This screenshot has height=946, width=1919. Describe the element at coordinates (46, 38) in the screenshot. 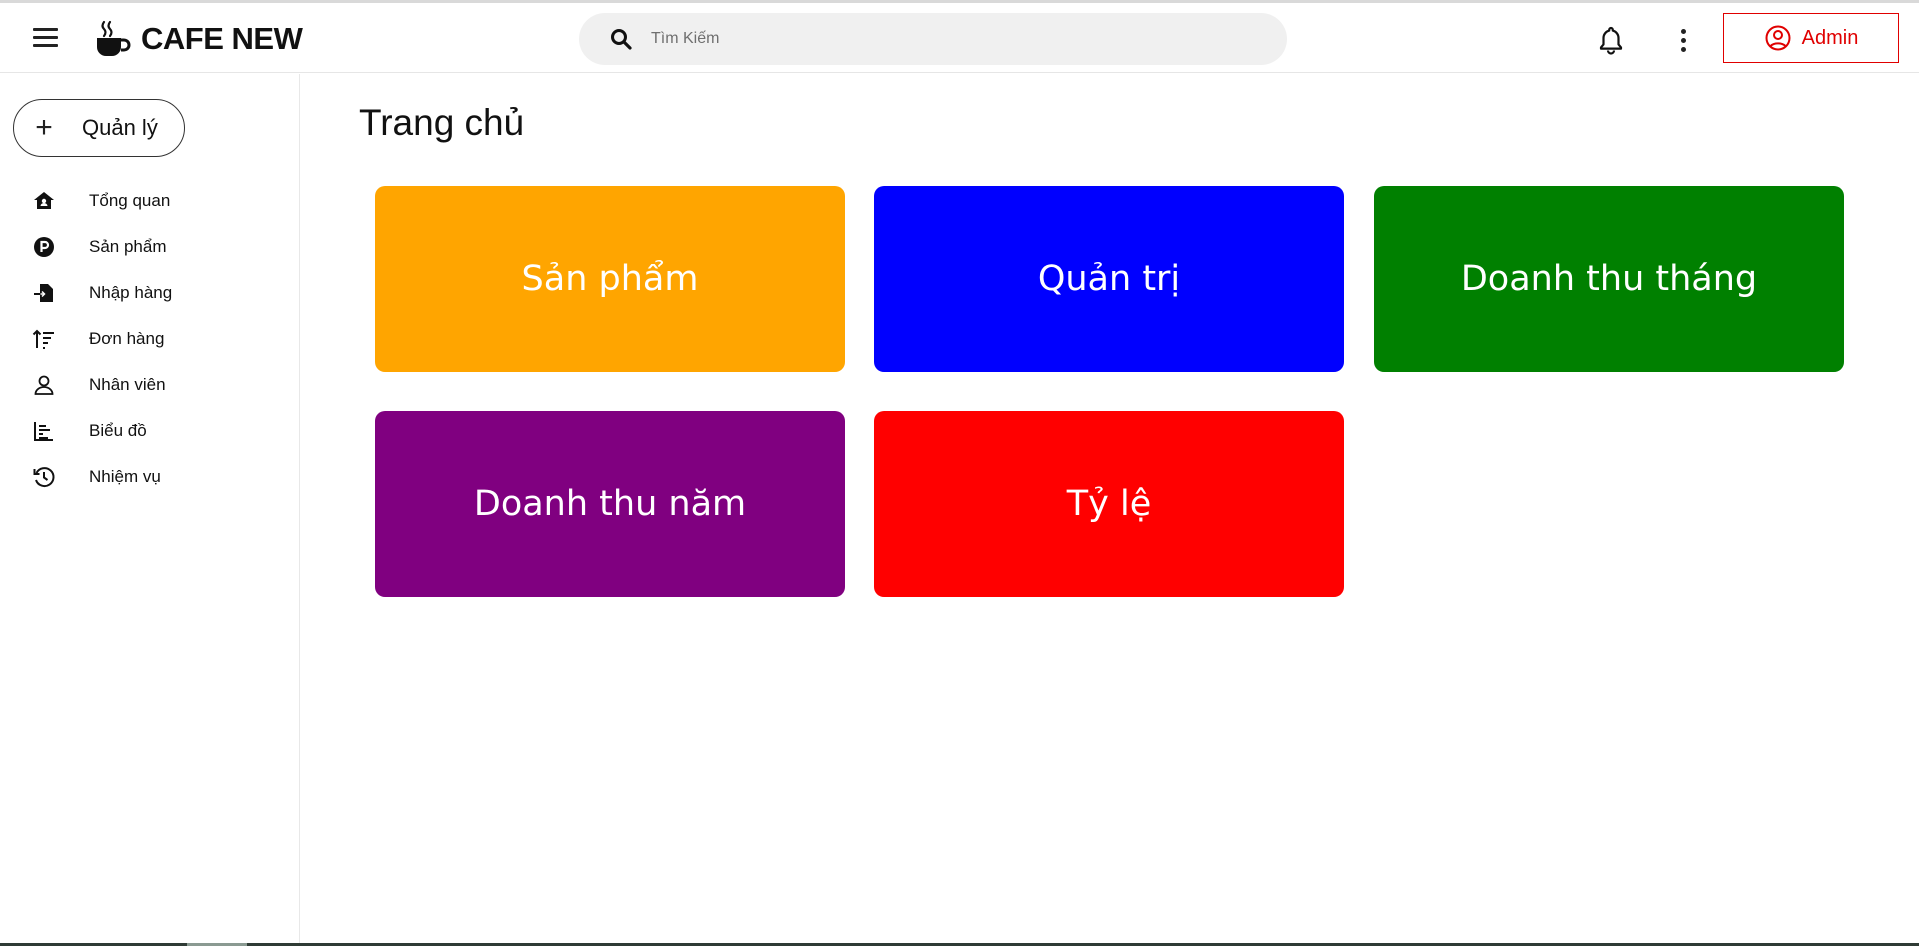

I see `menu-hamburger-icon` at that location.